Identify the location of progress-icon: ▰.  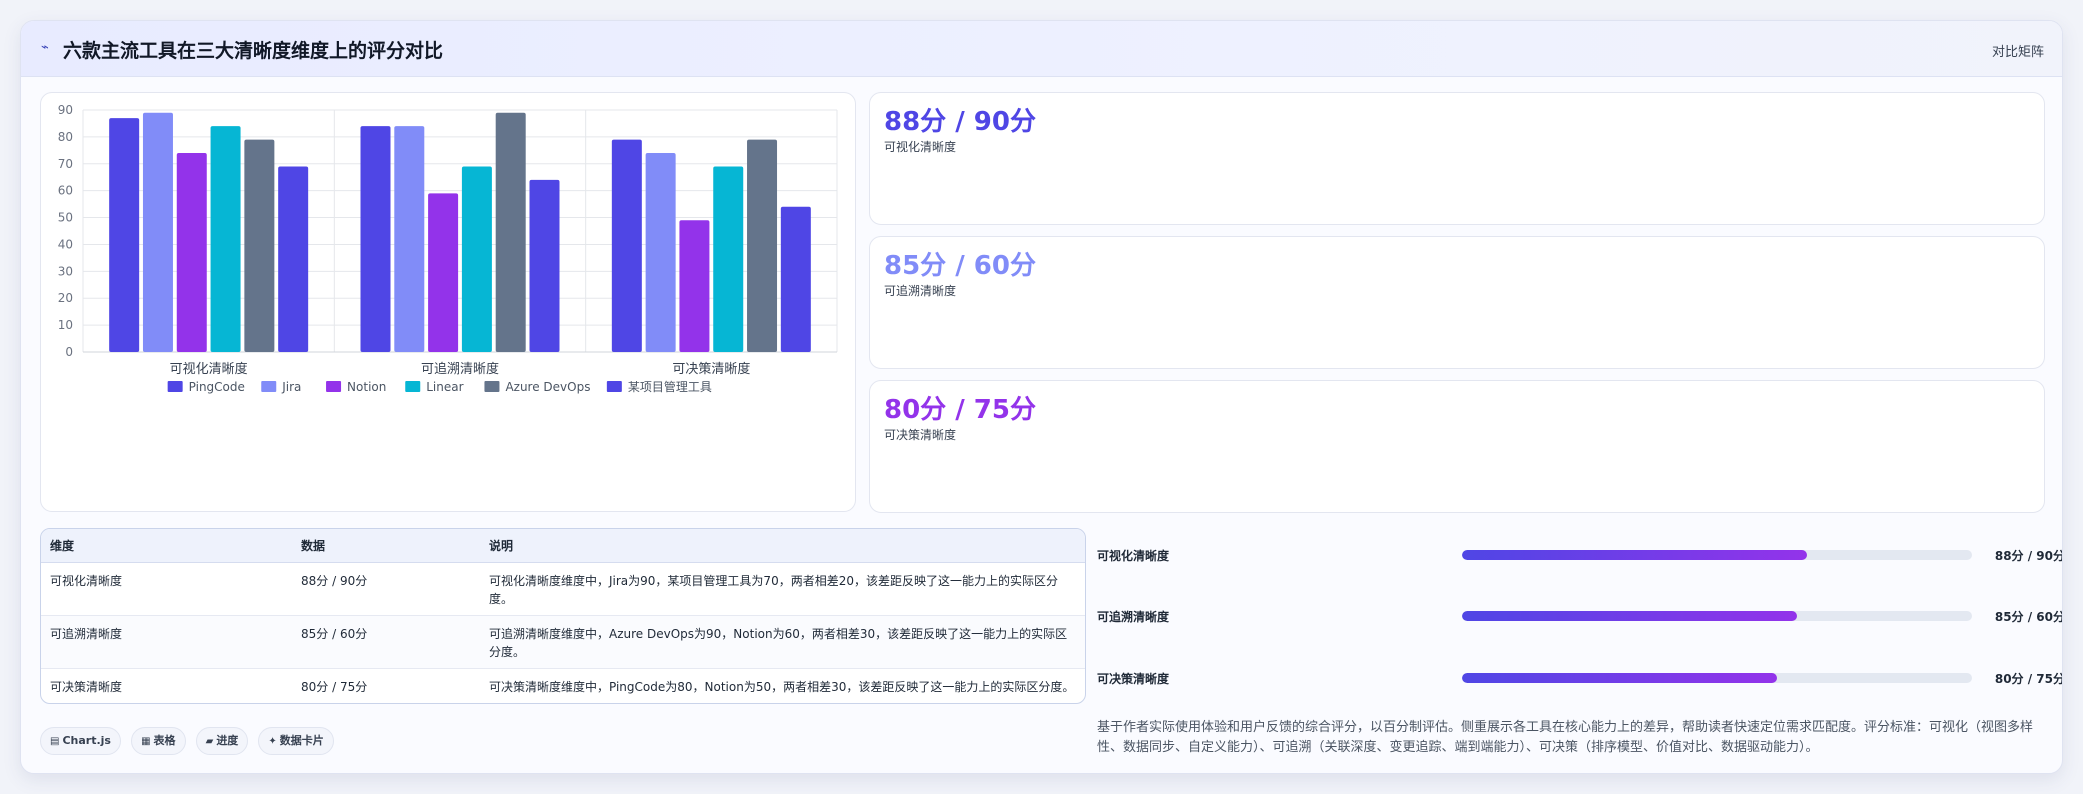
(209, 741).